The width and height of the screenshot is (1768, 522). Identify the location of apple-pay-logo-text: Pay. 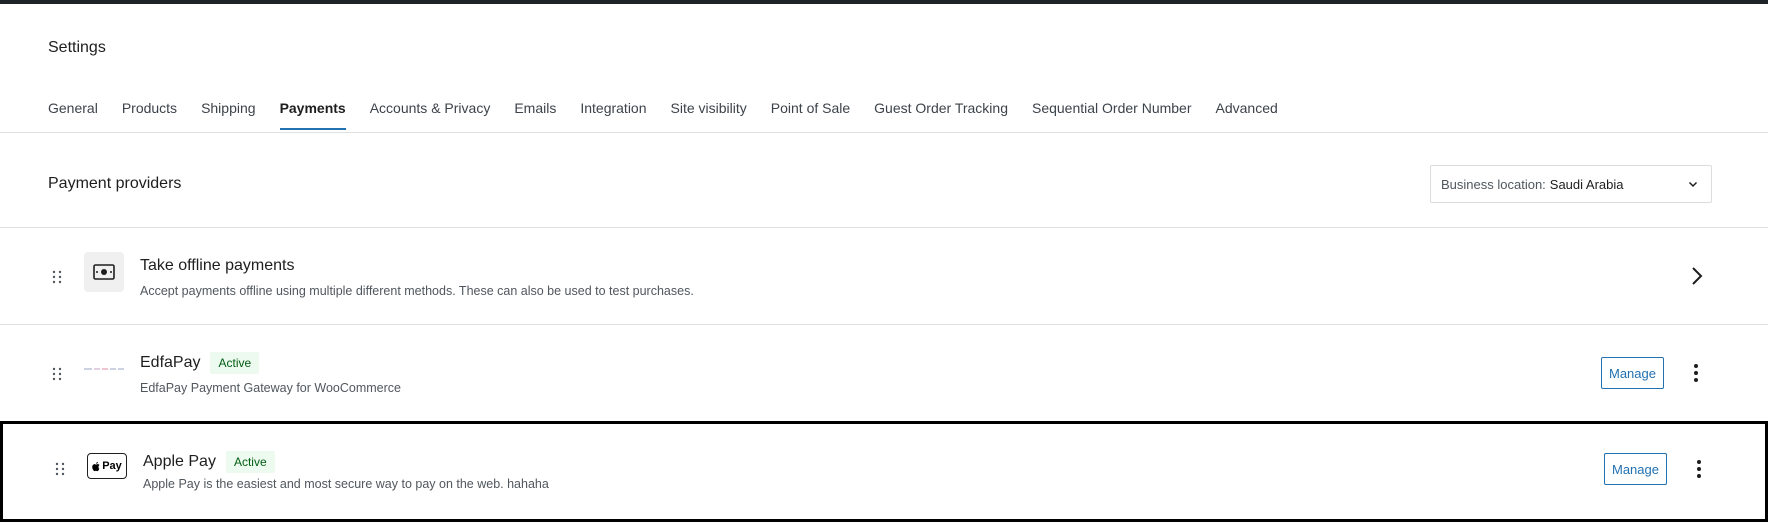
(112, 466).